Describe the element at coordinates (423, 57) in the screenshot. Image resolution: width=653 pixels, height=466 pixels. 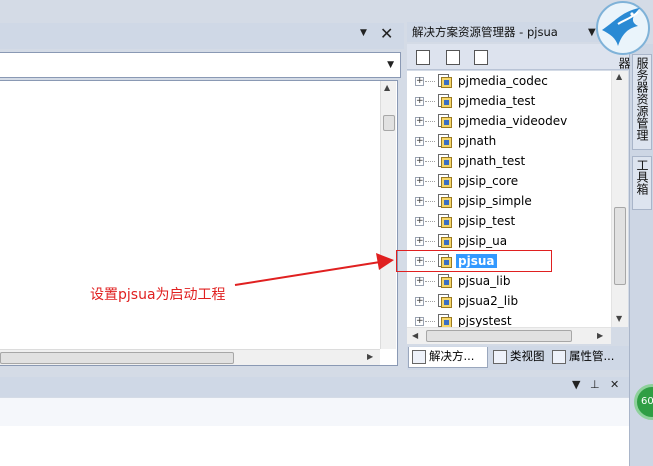
I see `show-all-files-icon` at that location.